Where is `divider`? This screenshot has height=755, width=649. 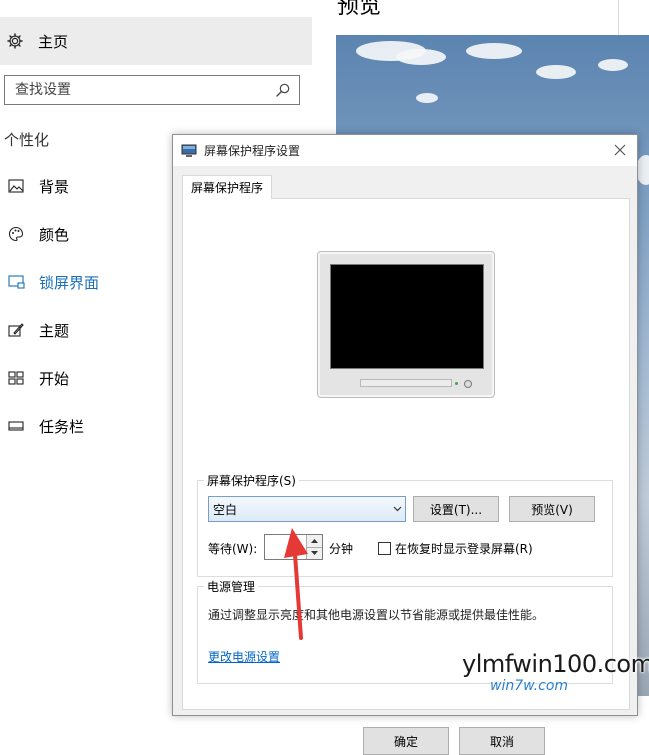
divider is located at coordinates (618, 18).